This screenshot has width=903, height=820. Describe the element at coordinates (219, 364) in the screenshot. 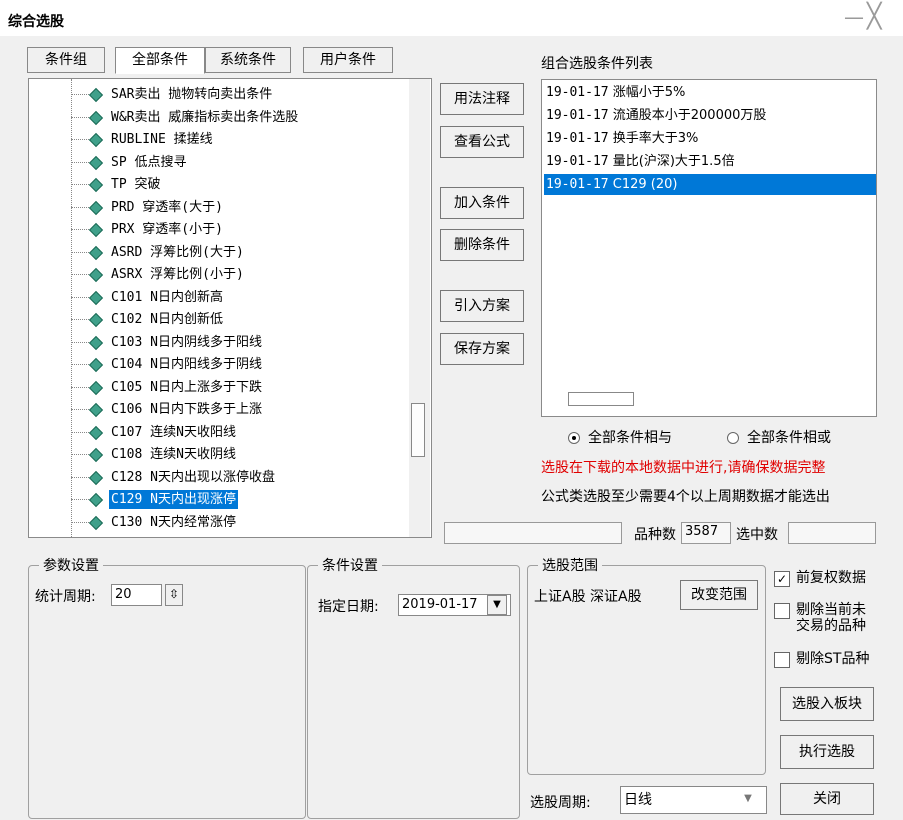

I see `tree-item: C104 N日内阳线多于阴线` at that location.